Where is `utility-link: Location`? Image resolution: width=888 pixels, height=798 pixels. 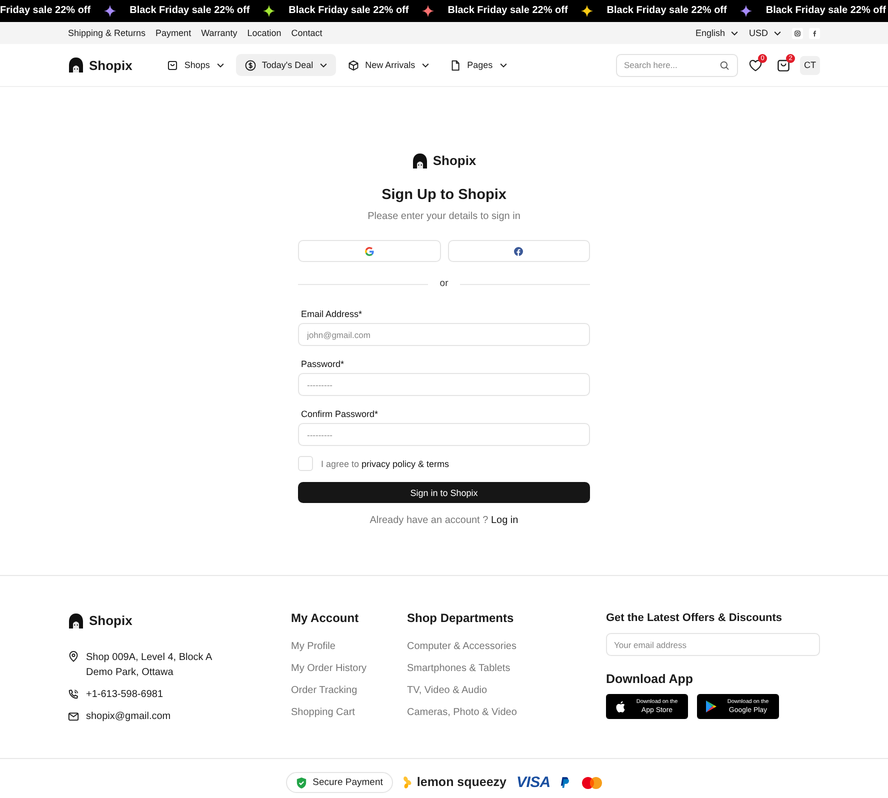
utility-link: Location is located at coordinates (264, 33).